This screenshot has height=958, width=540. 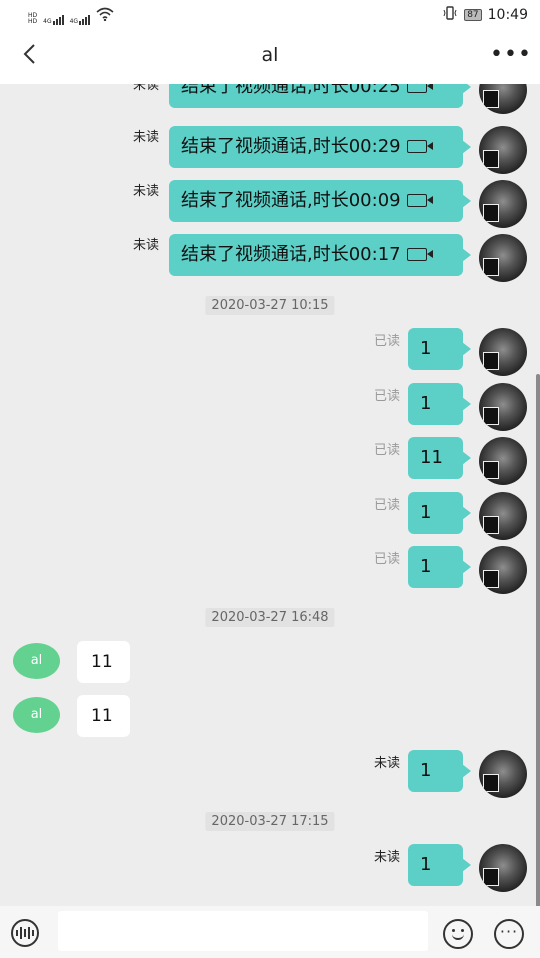 What do you see at coordinates (510, 54) in the screenshot?
I see `more-options-button: •••` at bounding box center [510, 54].